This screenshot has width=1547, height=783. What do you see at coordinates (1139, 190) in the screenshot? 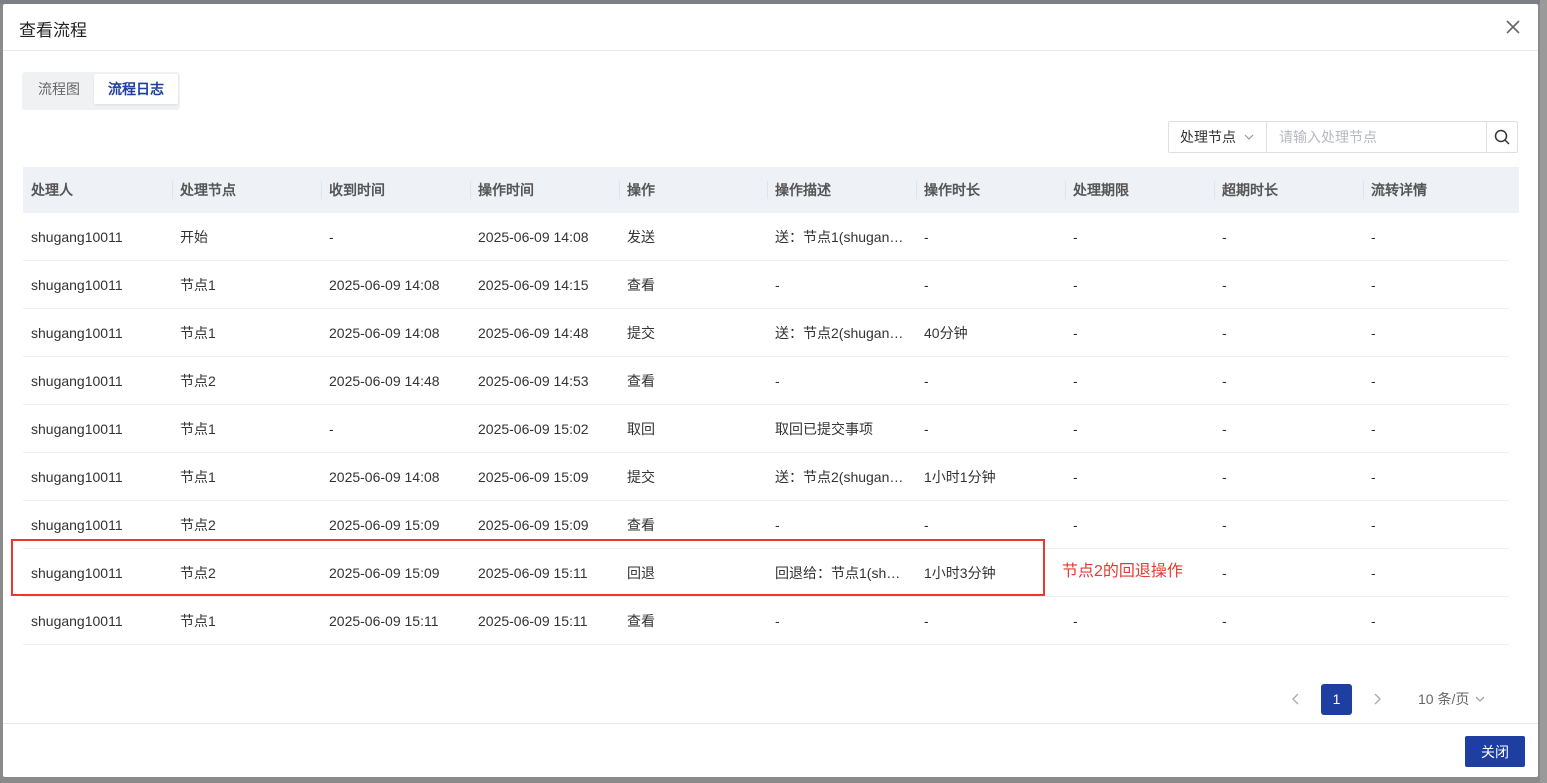
I see `column-header: 处理期限` at bounding box center [1139, 190].